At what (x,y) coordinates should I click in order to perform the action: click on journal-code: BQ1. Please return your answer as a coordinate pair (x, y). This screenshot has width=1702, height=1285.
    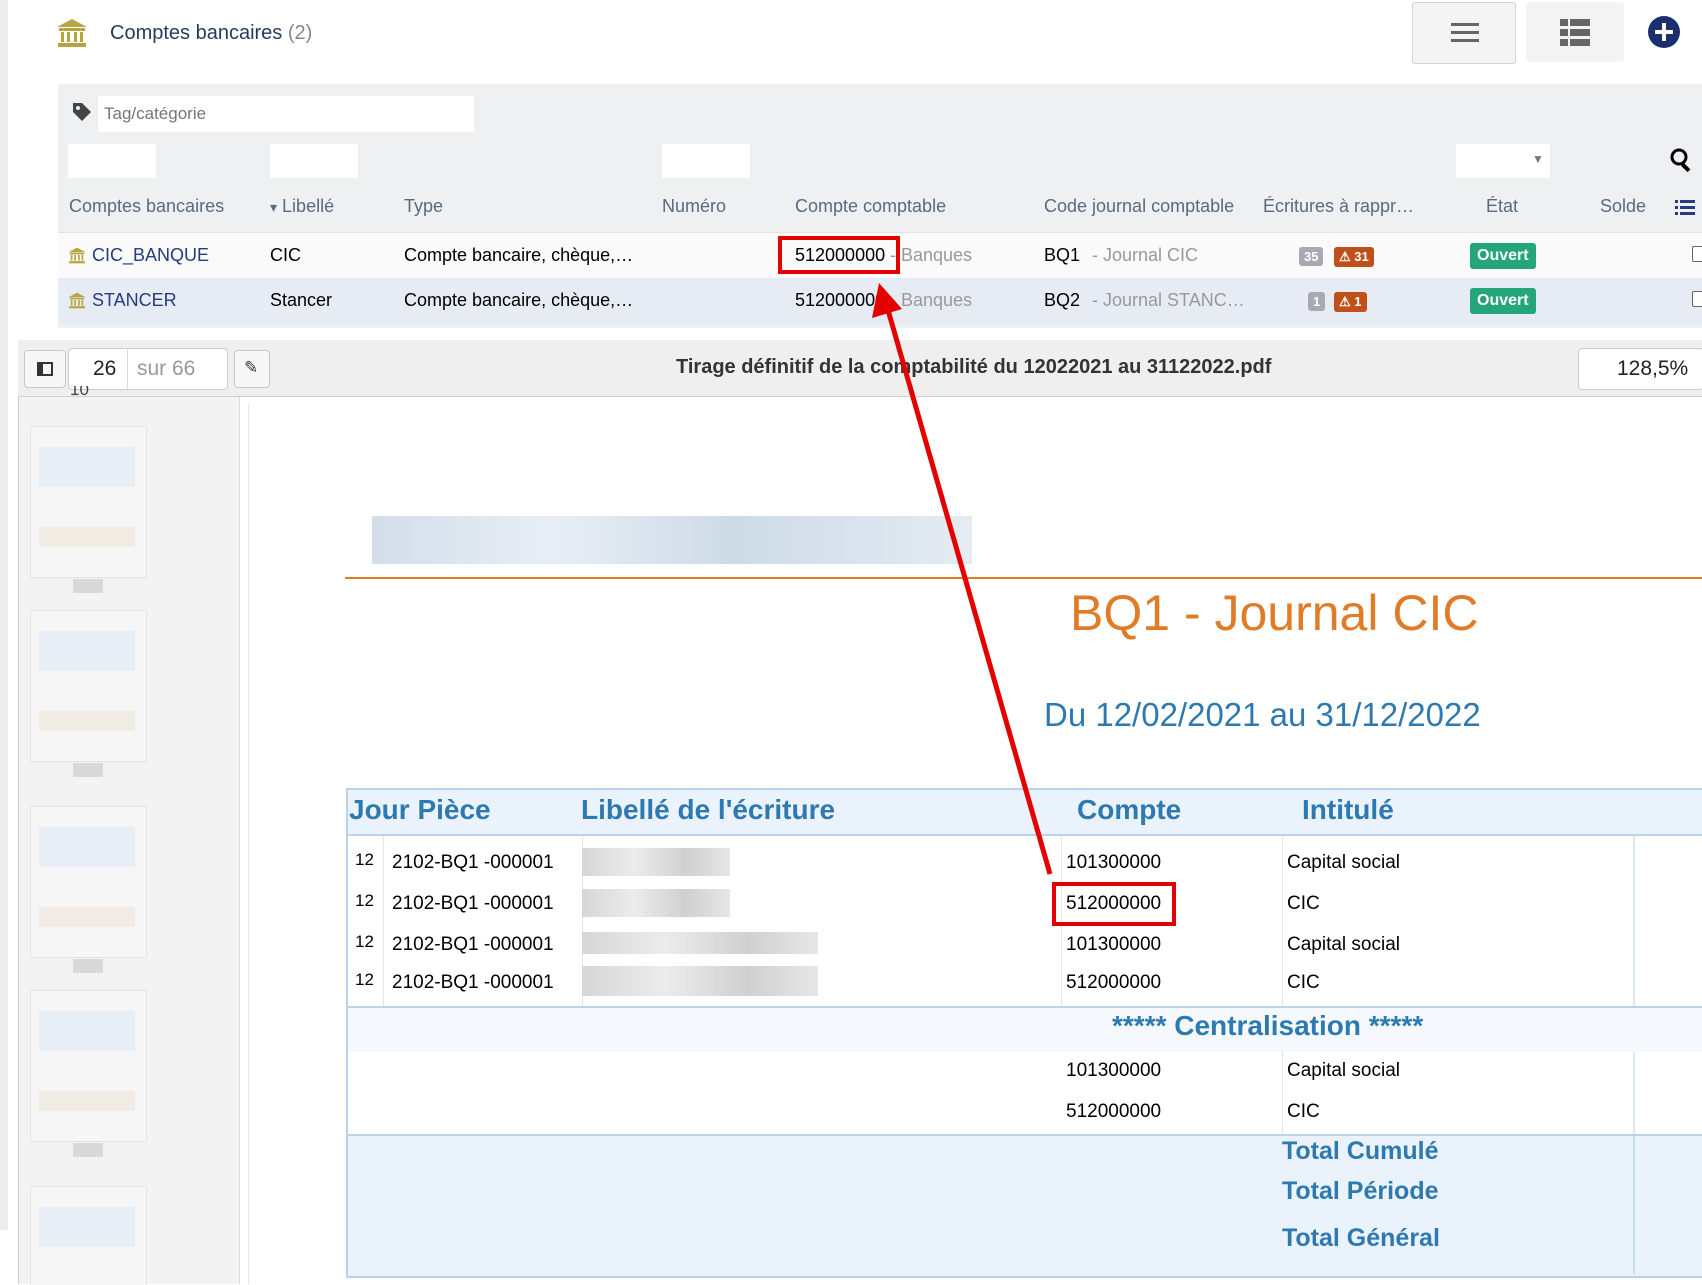
    Looking at the image, I should click on (1062, 255).